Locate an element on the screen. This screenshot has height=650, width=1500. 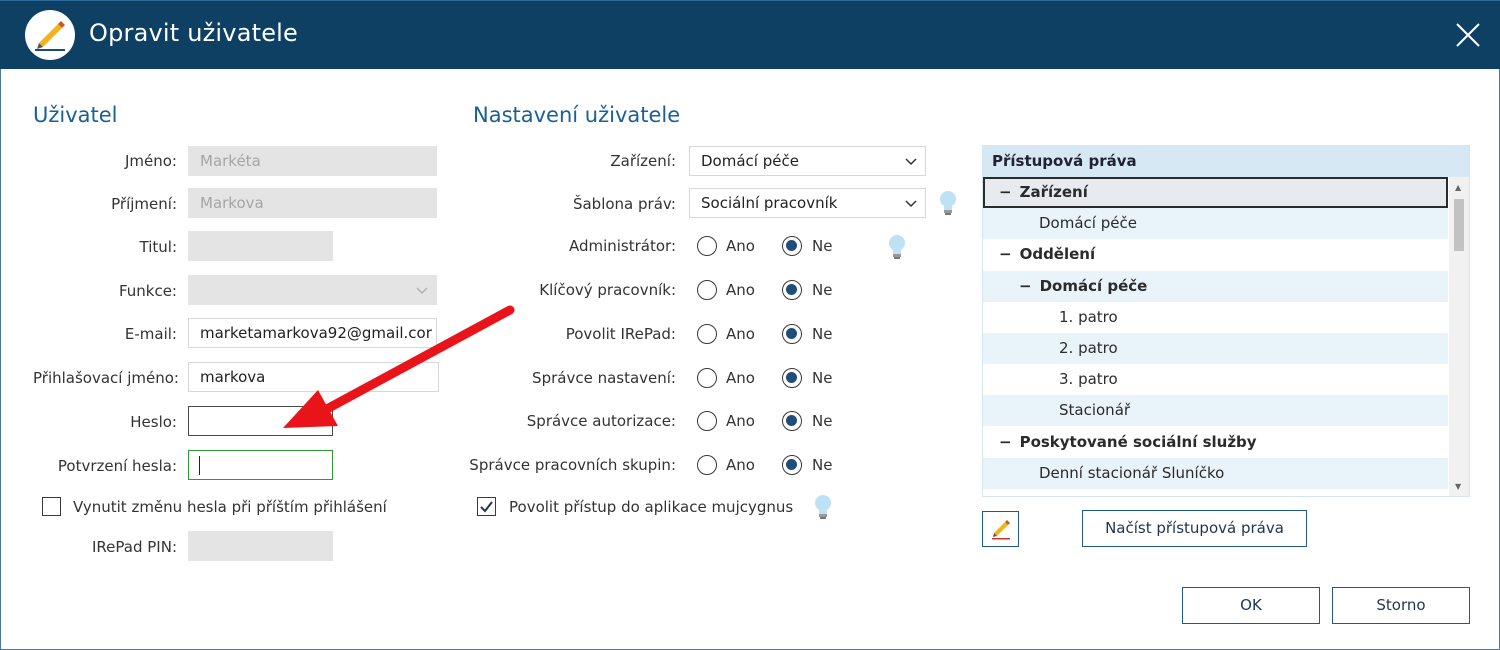
function-label: Funkce: is located at coordinates (147, 291).